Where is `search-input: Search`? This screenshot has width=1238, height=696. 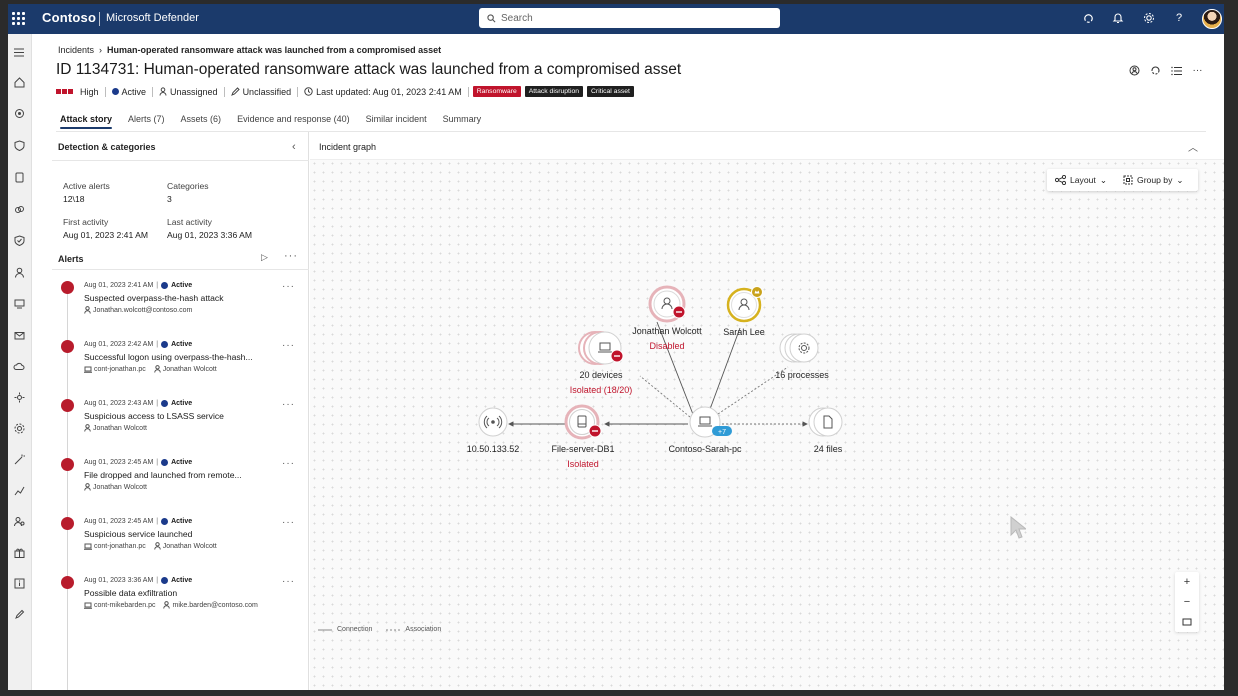
search-input: Search is located at coordinates (629, 18).